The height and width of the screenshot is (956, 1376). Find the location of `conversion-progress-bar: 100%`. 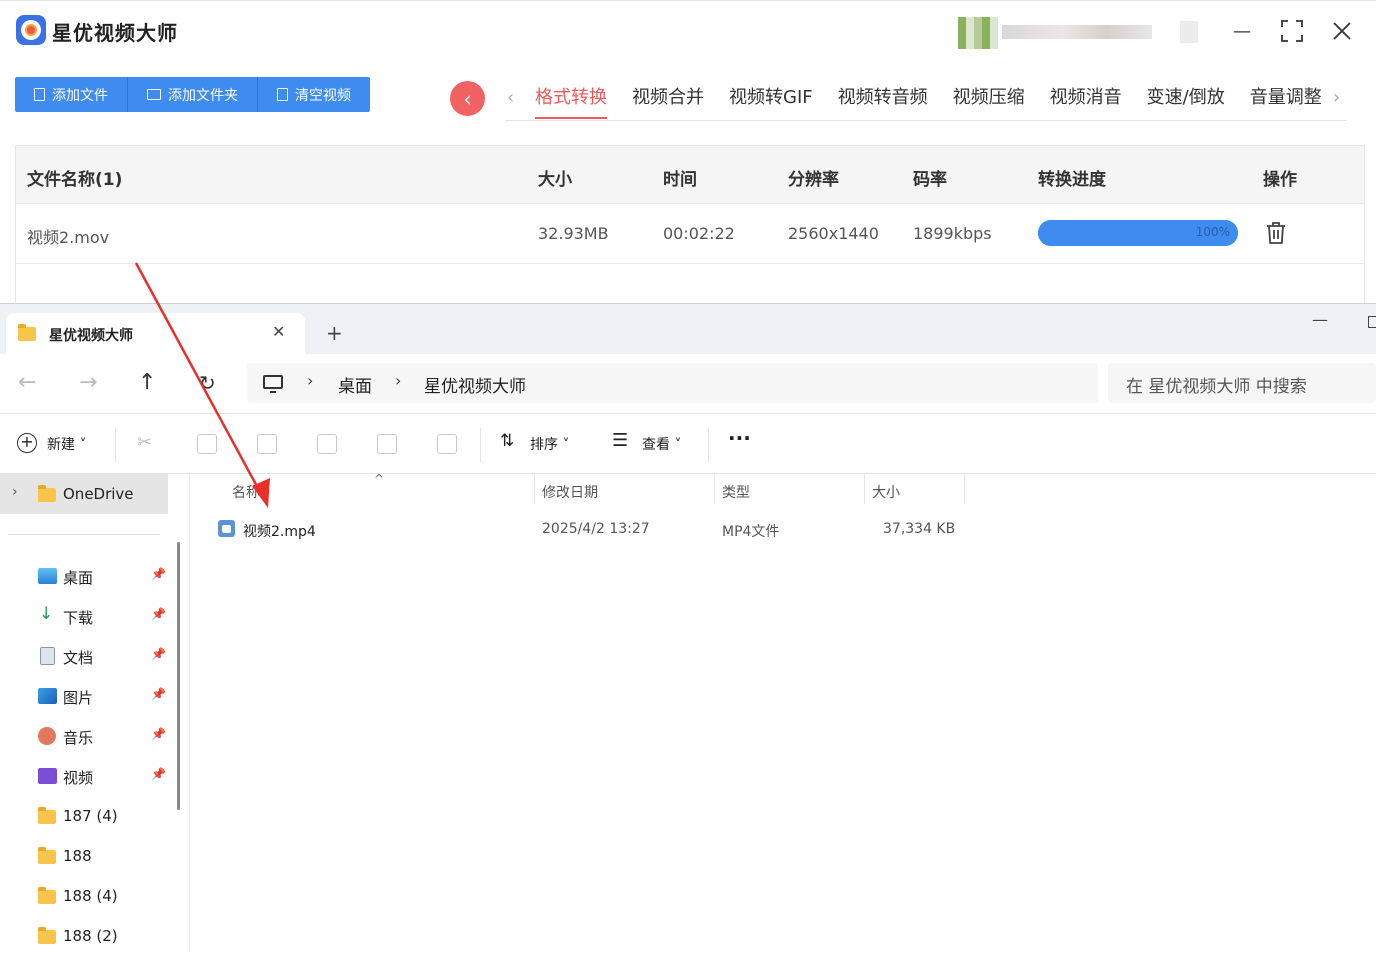

conversion-progress-bar: 100% is located at coordinates (1138, 233).